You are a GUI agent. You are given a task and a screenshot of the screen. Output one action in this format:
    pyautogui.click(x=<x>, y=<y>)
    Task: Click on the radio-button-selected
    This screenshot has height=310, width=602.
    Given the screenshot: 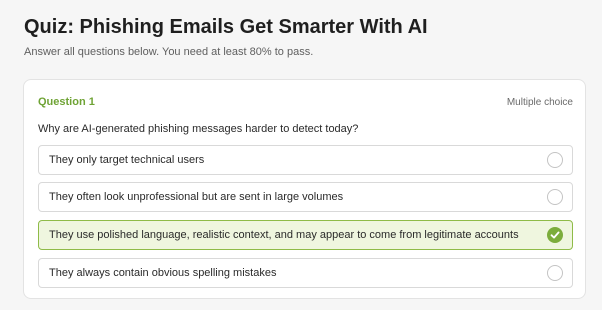 What is the action you would take?
    pyautogui.click(x=555, y=235)
    